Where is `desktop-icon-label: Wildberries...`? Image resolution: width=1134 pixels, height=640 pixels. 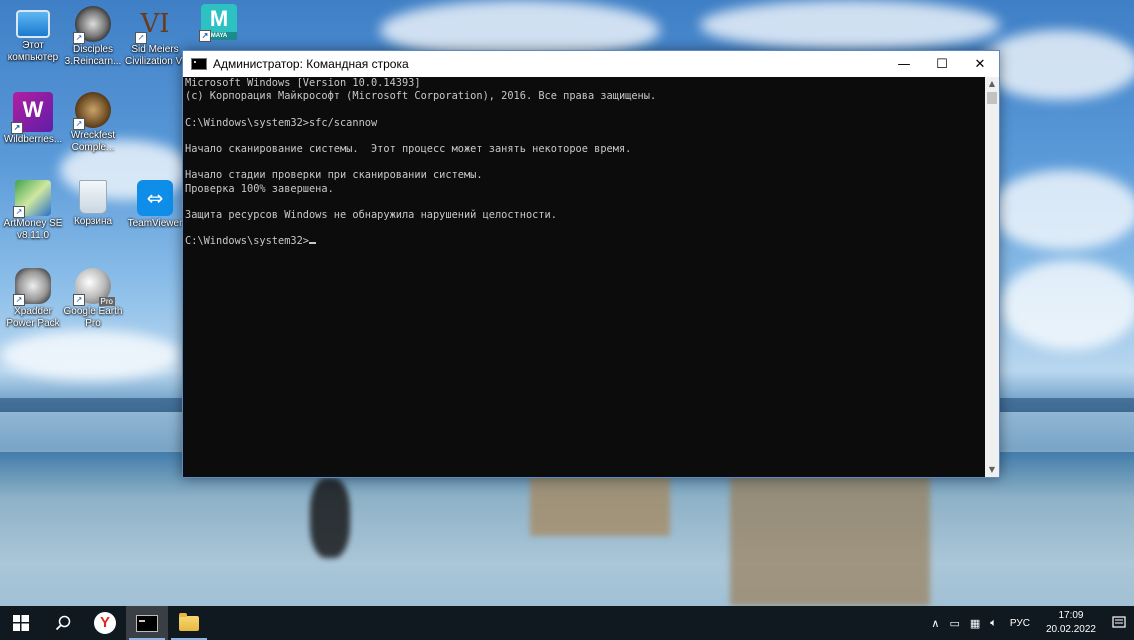
desktop-icon-label: Wildberries... is located at coordinates (33, 139).